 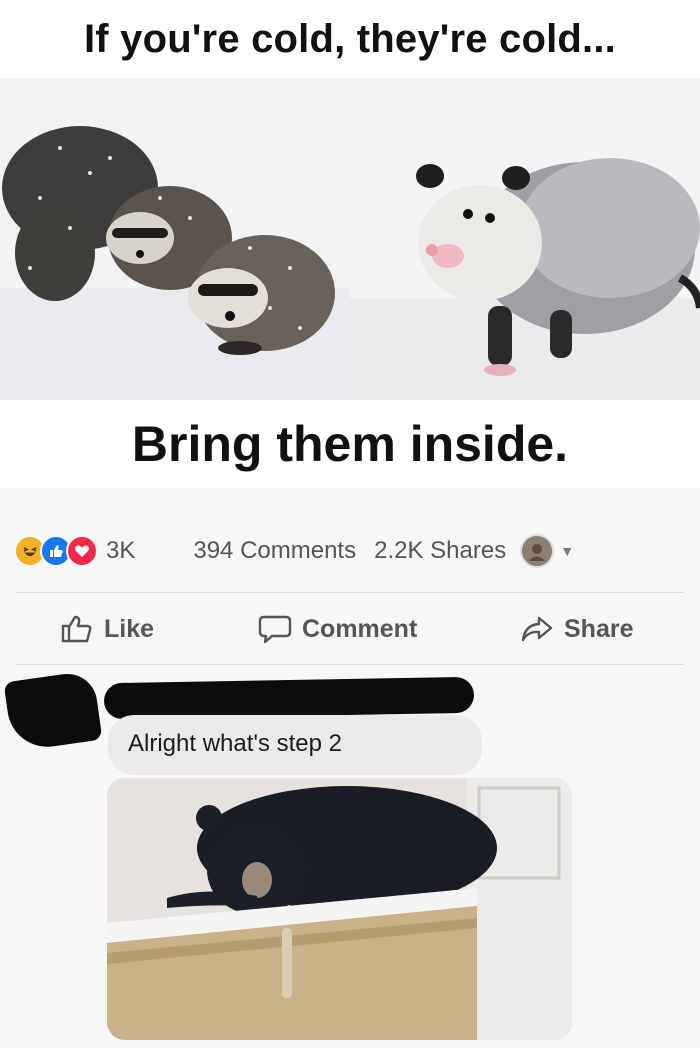 What do you see at coordinates (76, 629) in the screenshot?
I see `thumbs-up-icon` at bounding box center [76, 629].